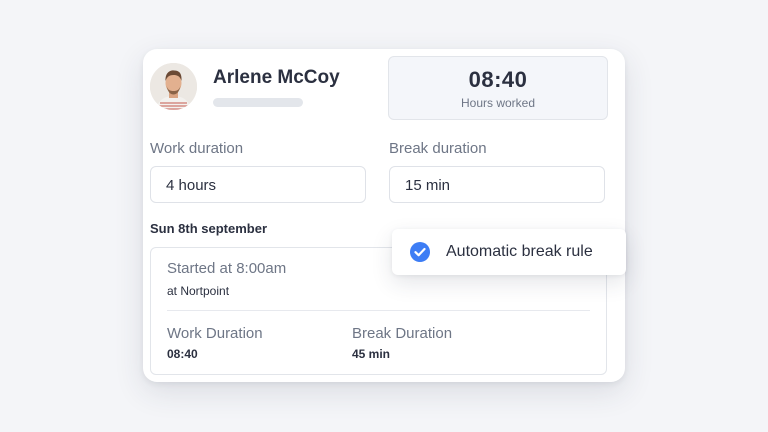 The width and height of the screenshot is (768, 432). Describe the element at coordinates (420, 252) in the screenshot. I see `check-circle-icon` at that location.